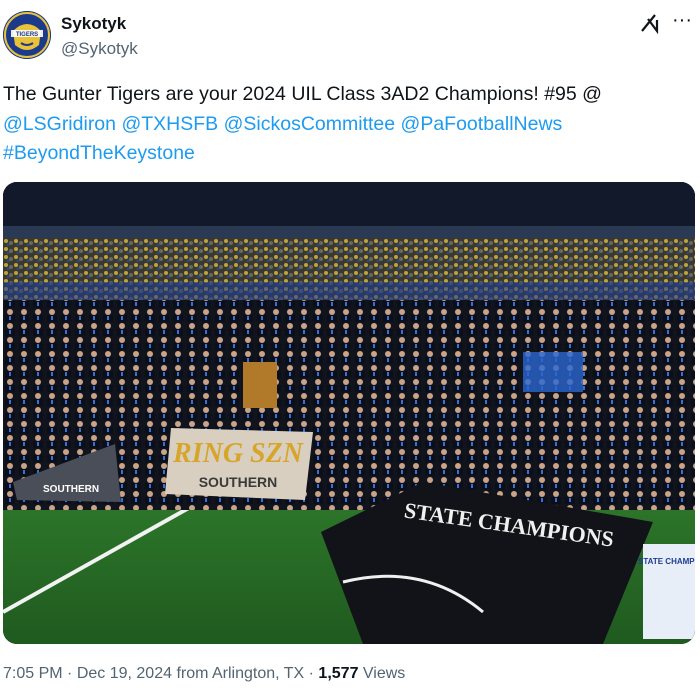  I want to click on views-count: 1,577, so click(338, 673).